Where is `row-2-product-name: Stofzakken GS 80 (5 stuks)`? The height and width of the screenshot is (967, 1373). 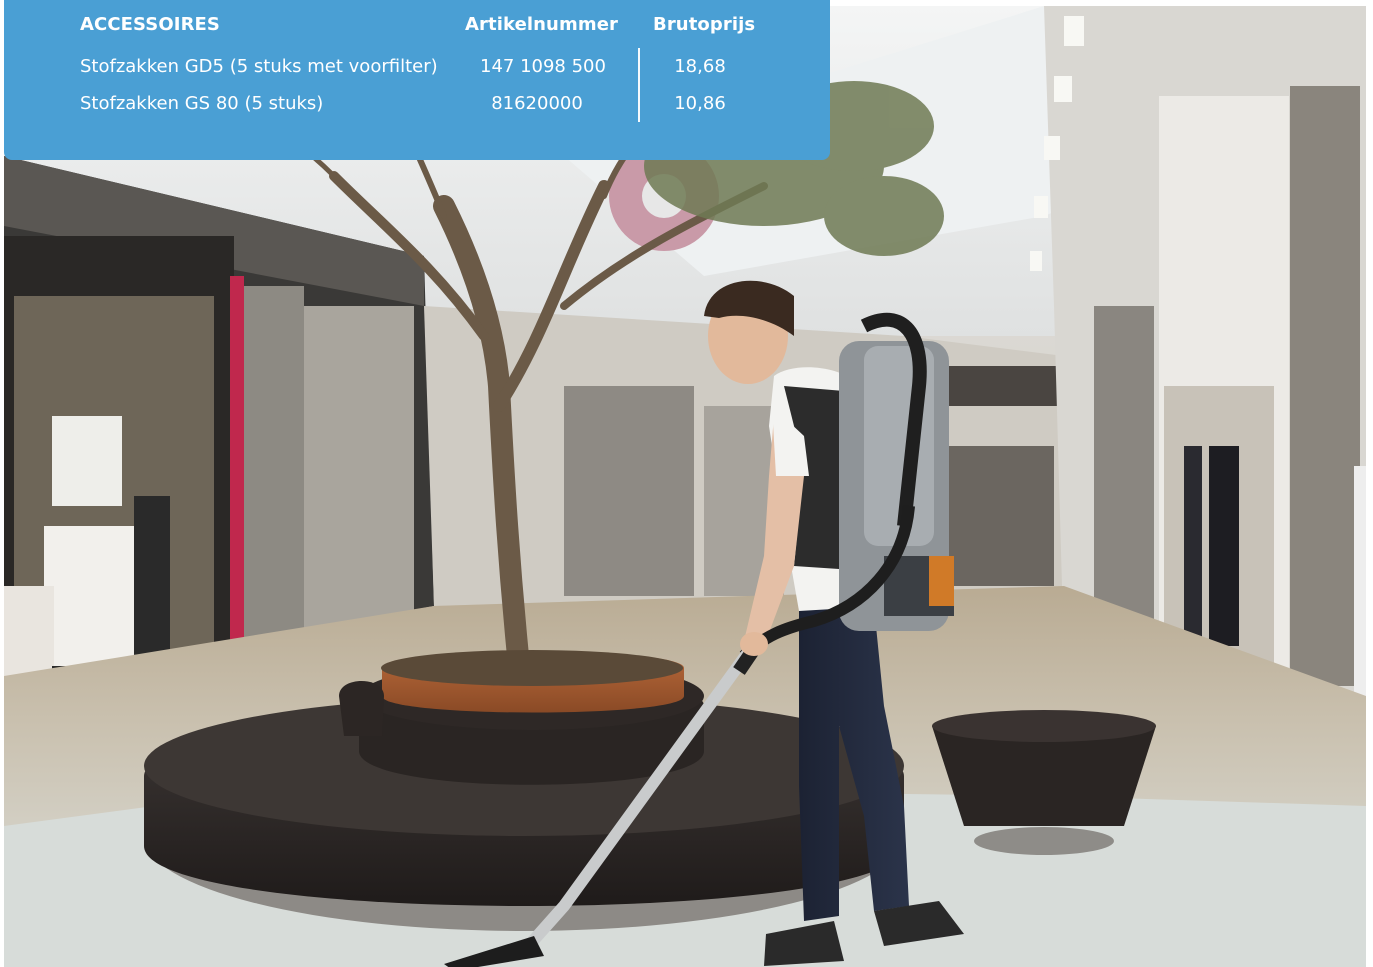
row-2-product-name: Stofzakken GS 80 (5 stuks) is located at coordinates (202, 103).